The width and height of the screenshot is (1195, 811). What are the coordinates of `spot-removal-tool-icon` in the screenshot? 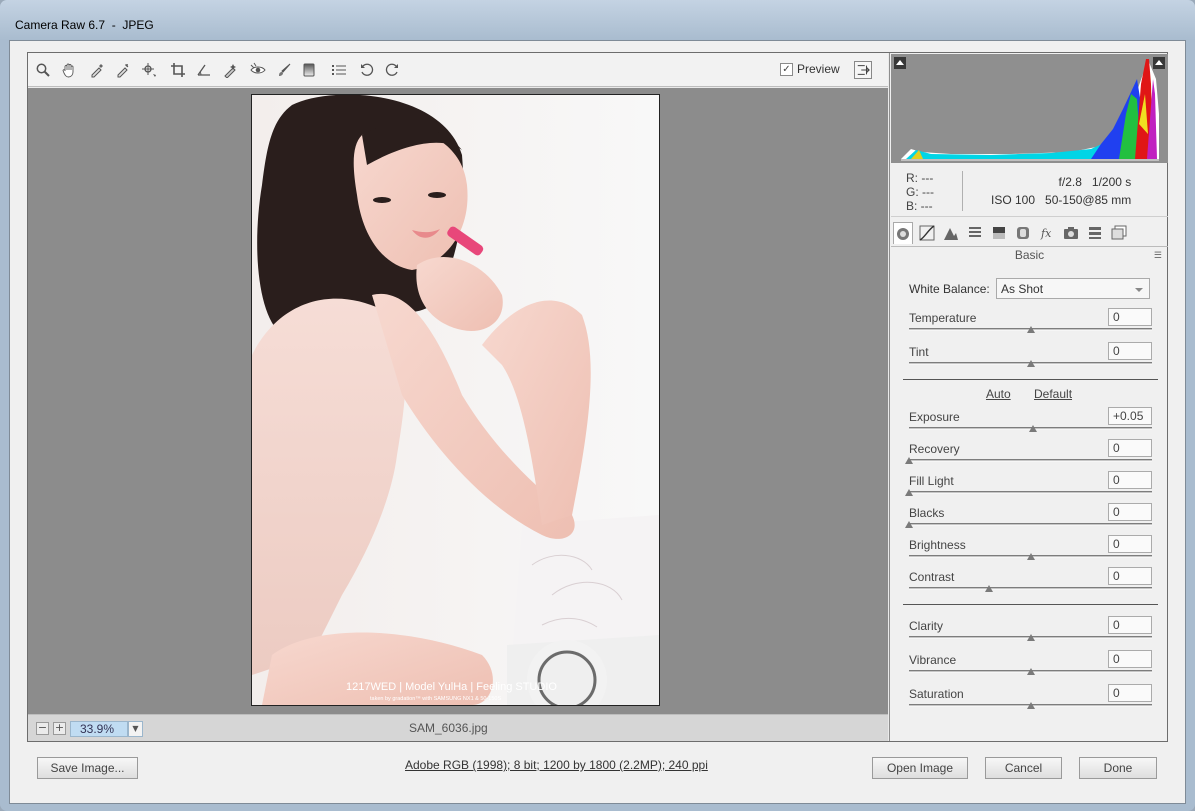 It's located at (230, 70).